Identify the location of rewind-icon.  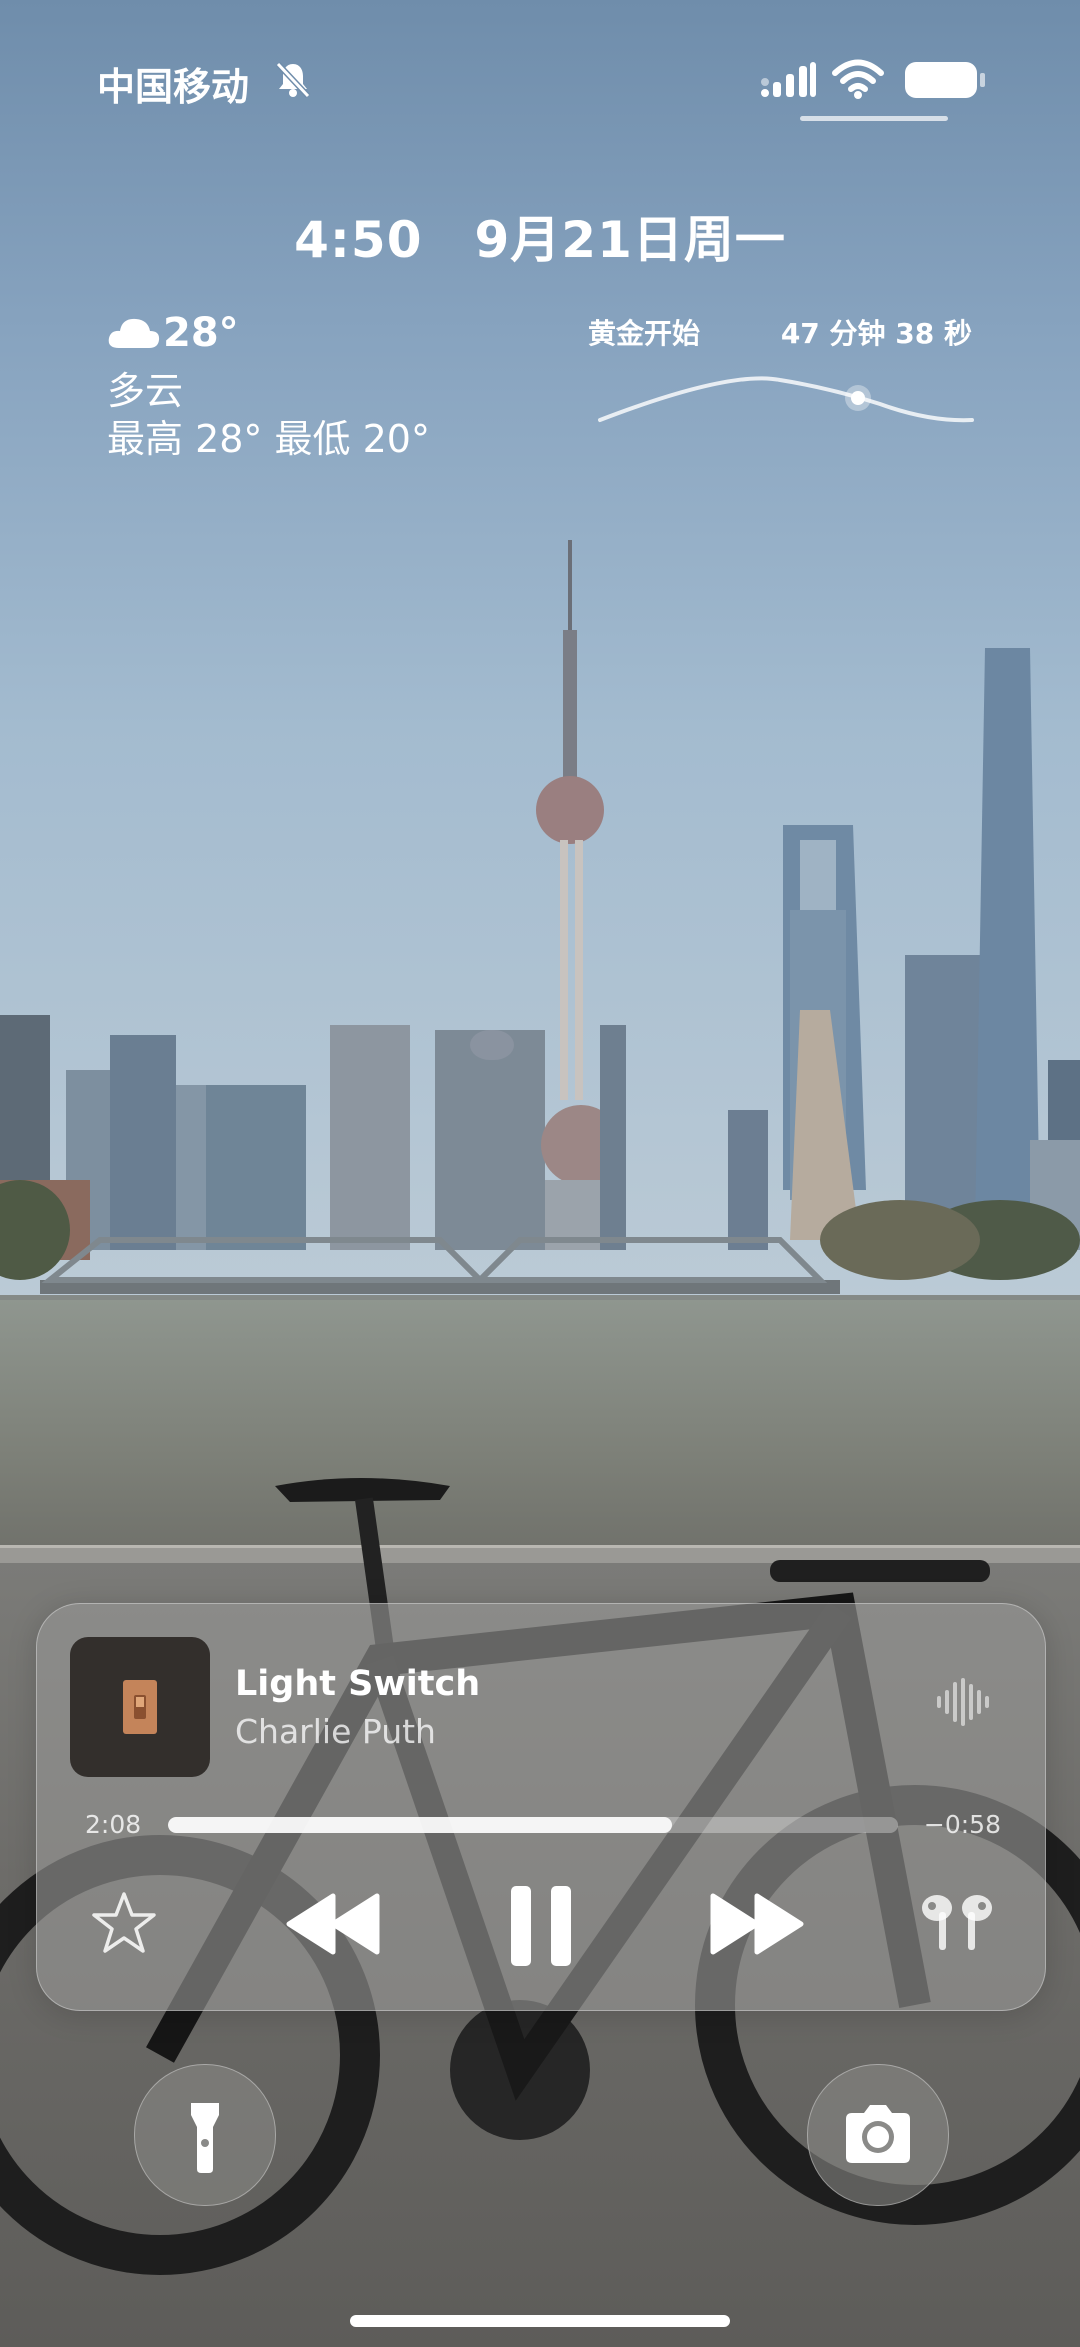
(333, 1924).